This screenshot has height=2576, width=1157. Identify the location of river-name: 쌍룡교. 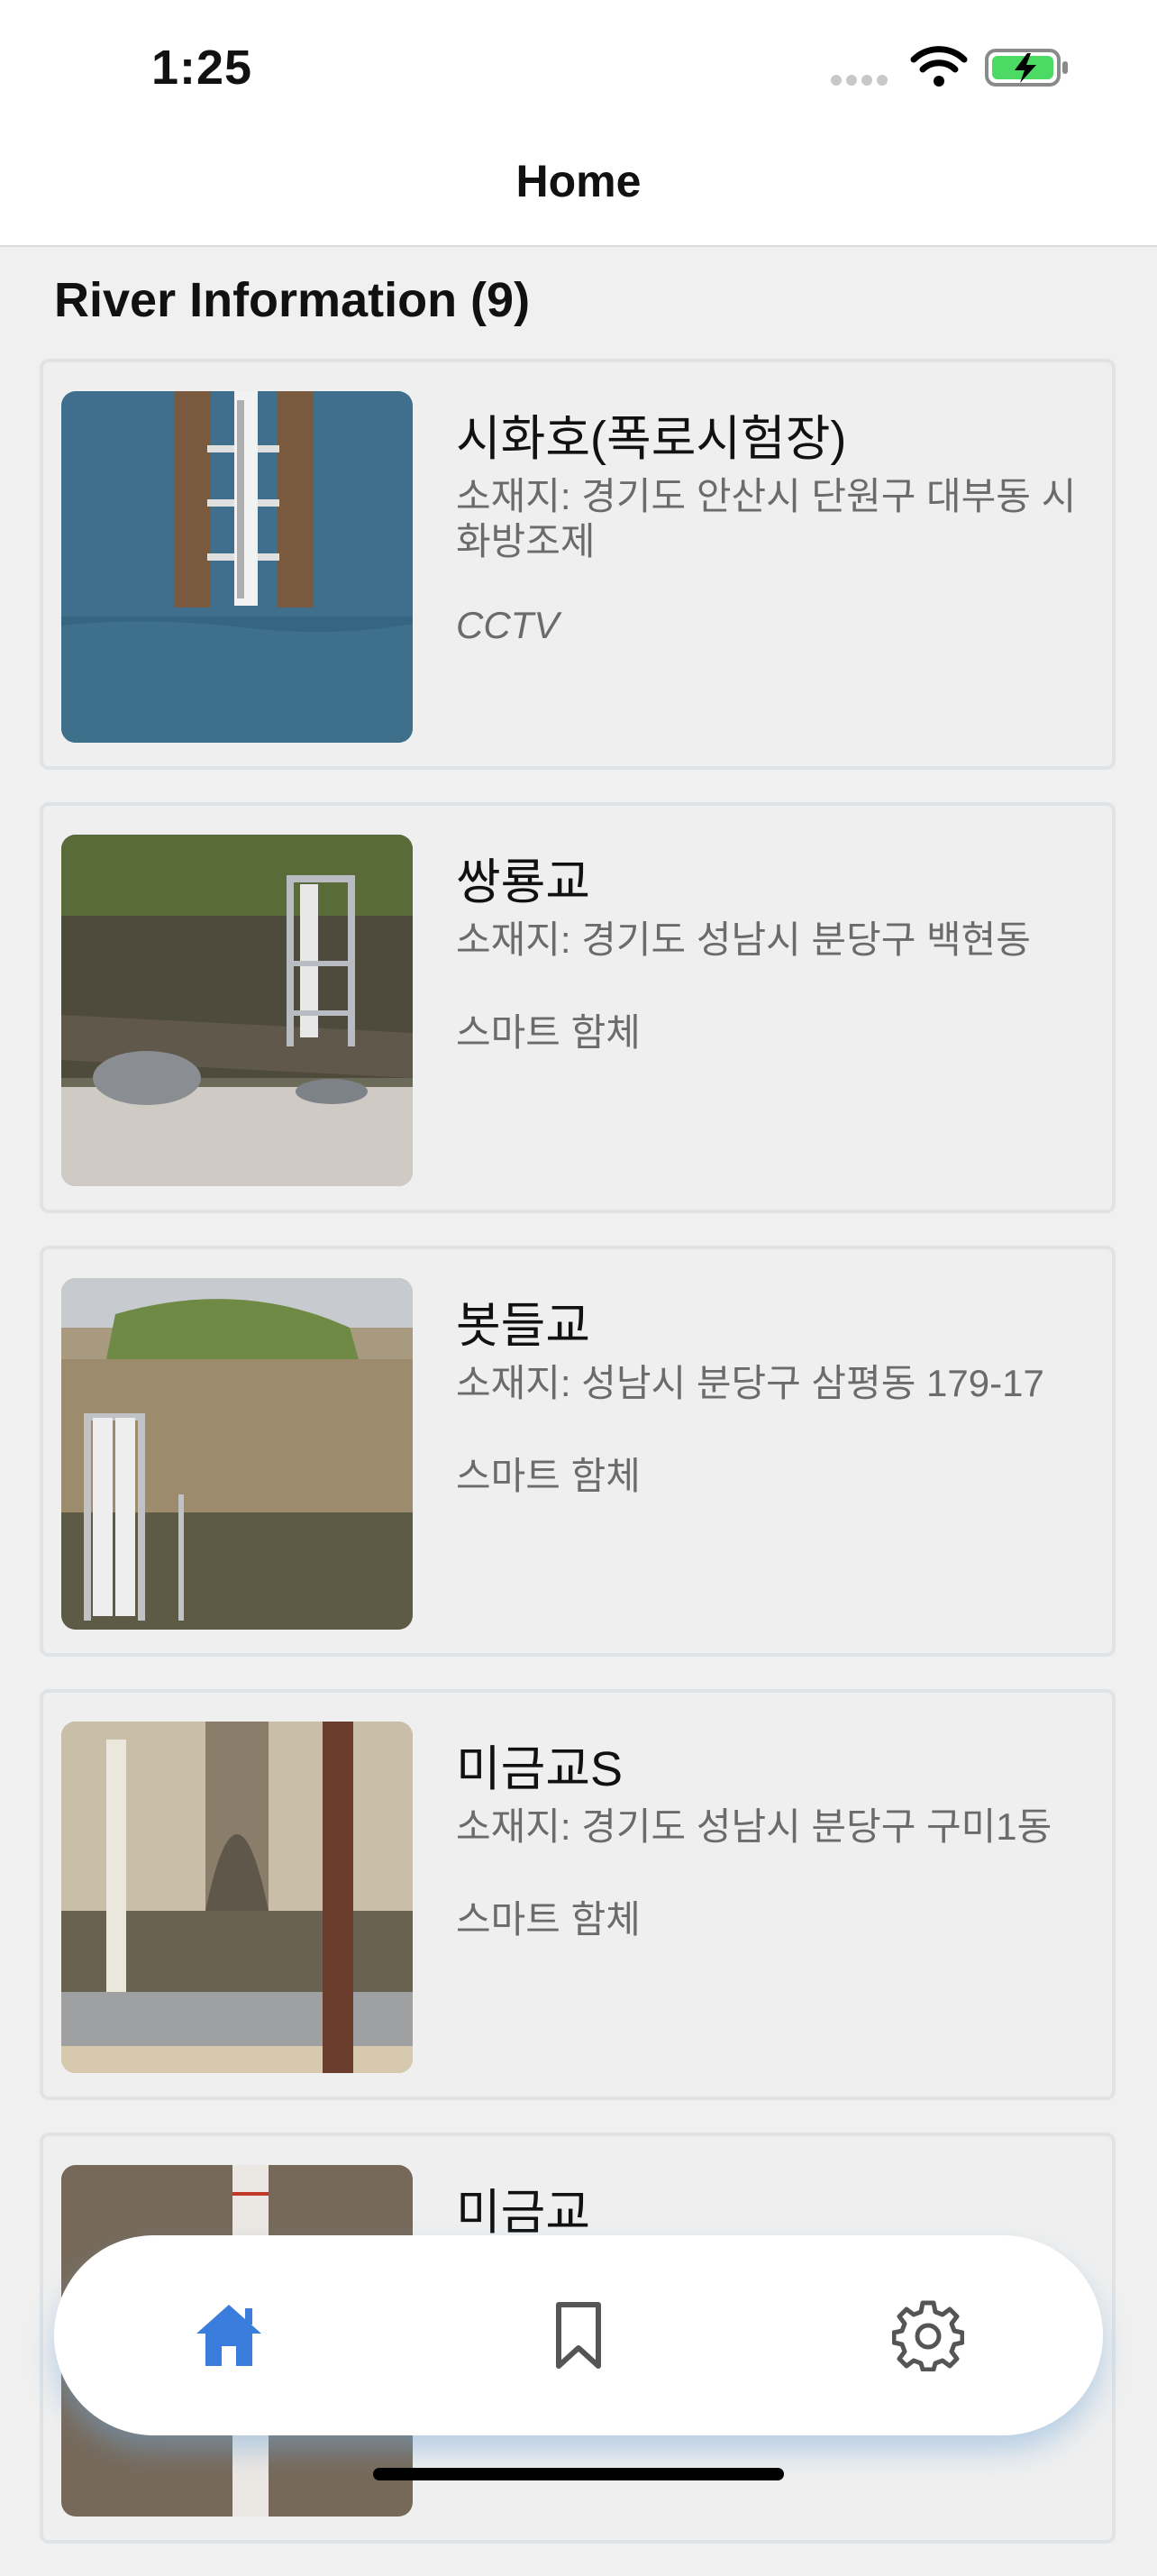
(523, 882).